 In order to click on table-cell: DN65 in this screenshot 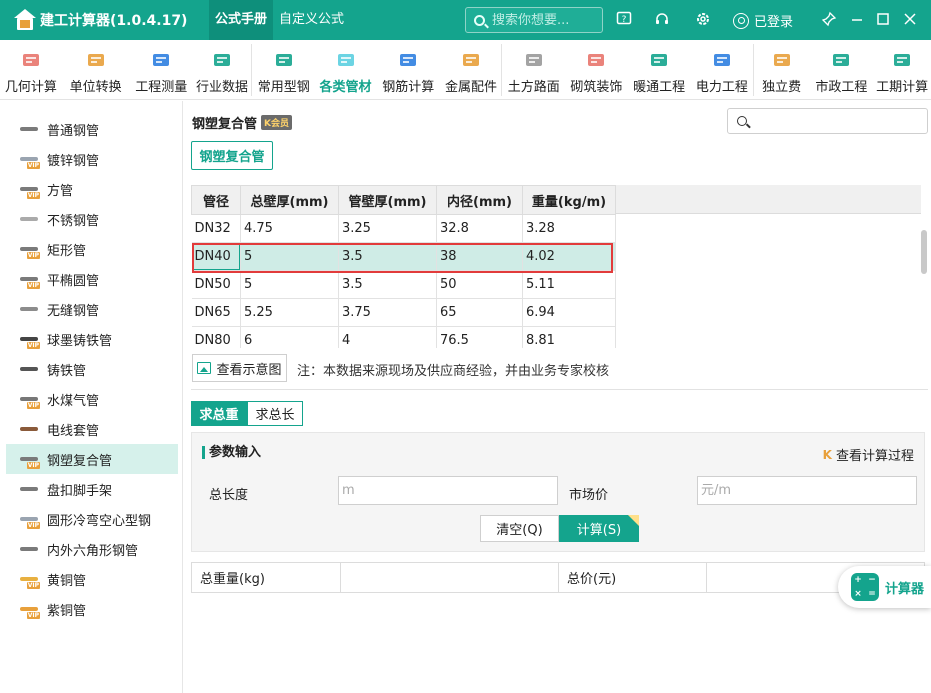, I will do `click(216, 312)`.